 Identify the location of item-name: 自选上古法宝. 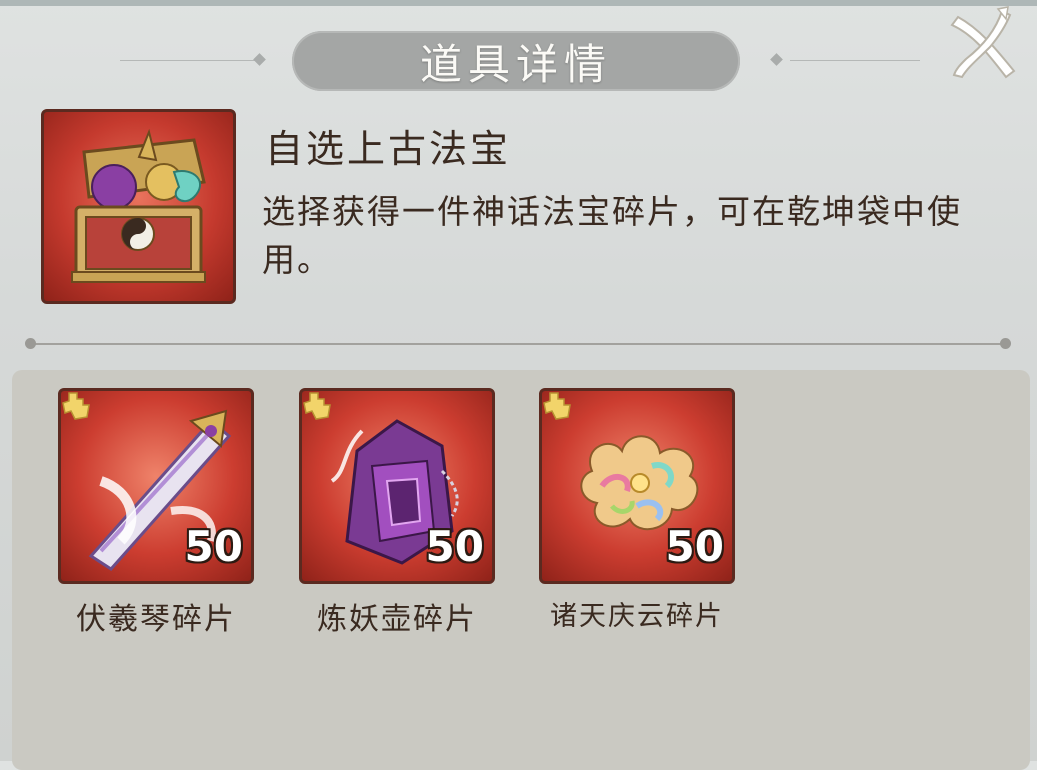
(388, 149).